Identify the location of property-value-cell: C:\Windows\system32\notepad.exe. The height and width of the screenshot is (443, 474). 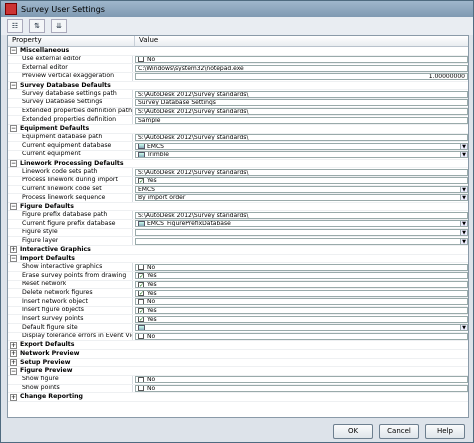
(300, 68).